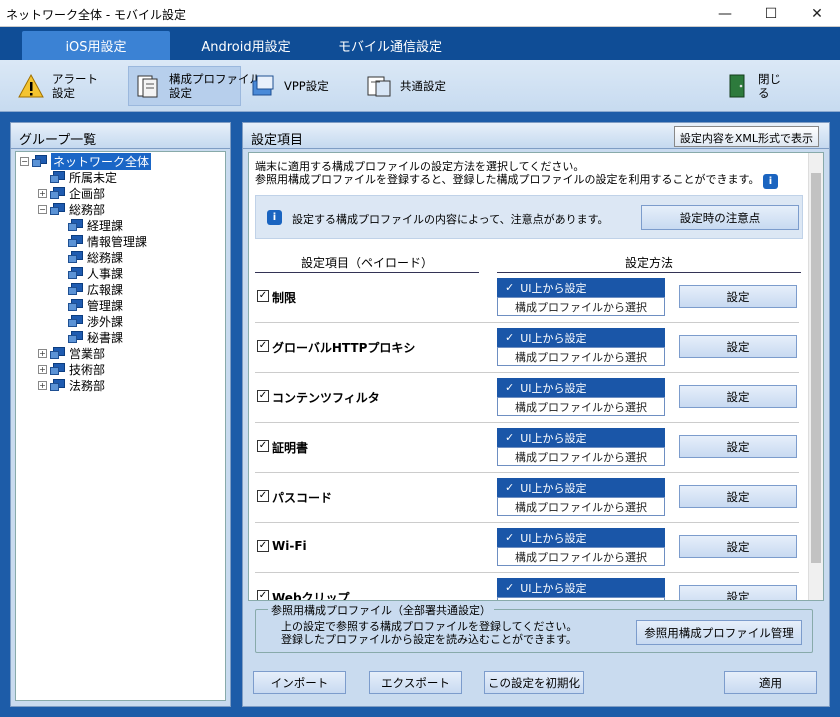 The image size is (840, 717). Describe the element at coordinates (649, 263) in the screenshot. I see `column-method: 設定方法` at that location.